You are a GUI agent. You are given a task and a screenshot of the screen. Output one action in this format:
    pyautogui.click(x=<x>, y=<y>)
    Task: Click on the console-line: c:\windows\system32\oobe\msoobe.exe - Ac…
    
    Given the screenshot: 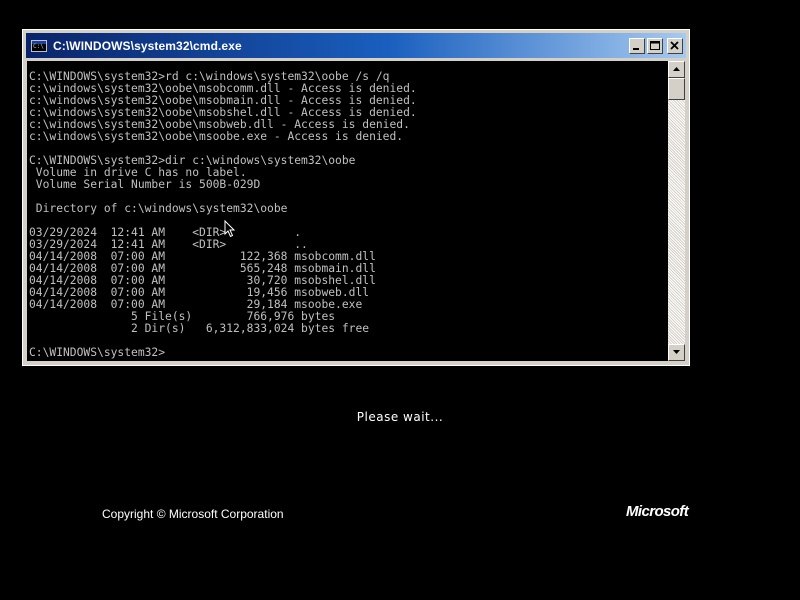 What is the action you would take?
    pyautogui.click(x=216, y=136)
    